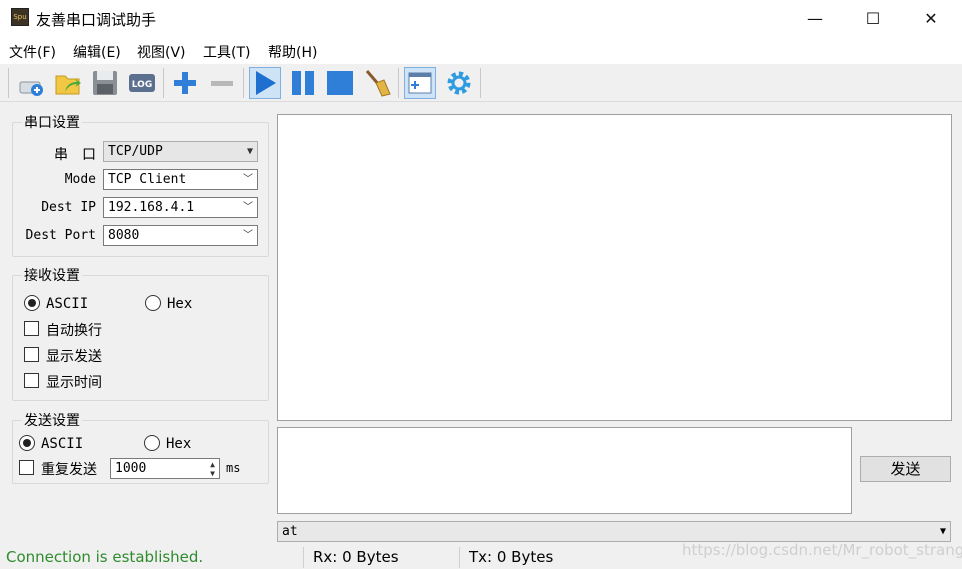 This screenshot has height=569, width=962. Describe the element at coordinates (815, 18) in the screenshot. I see `minimize-button: —` at that location.